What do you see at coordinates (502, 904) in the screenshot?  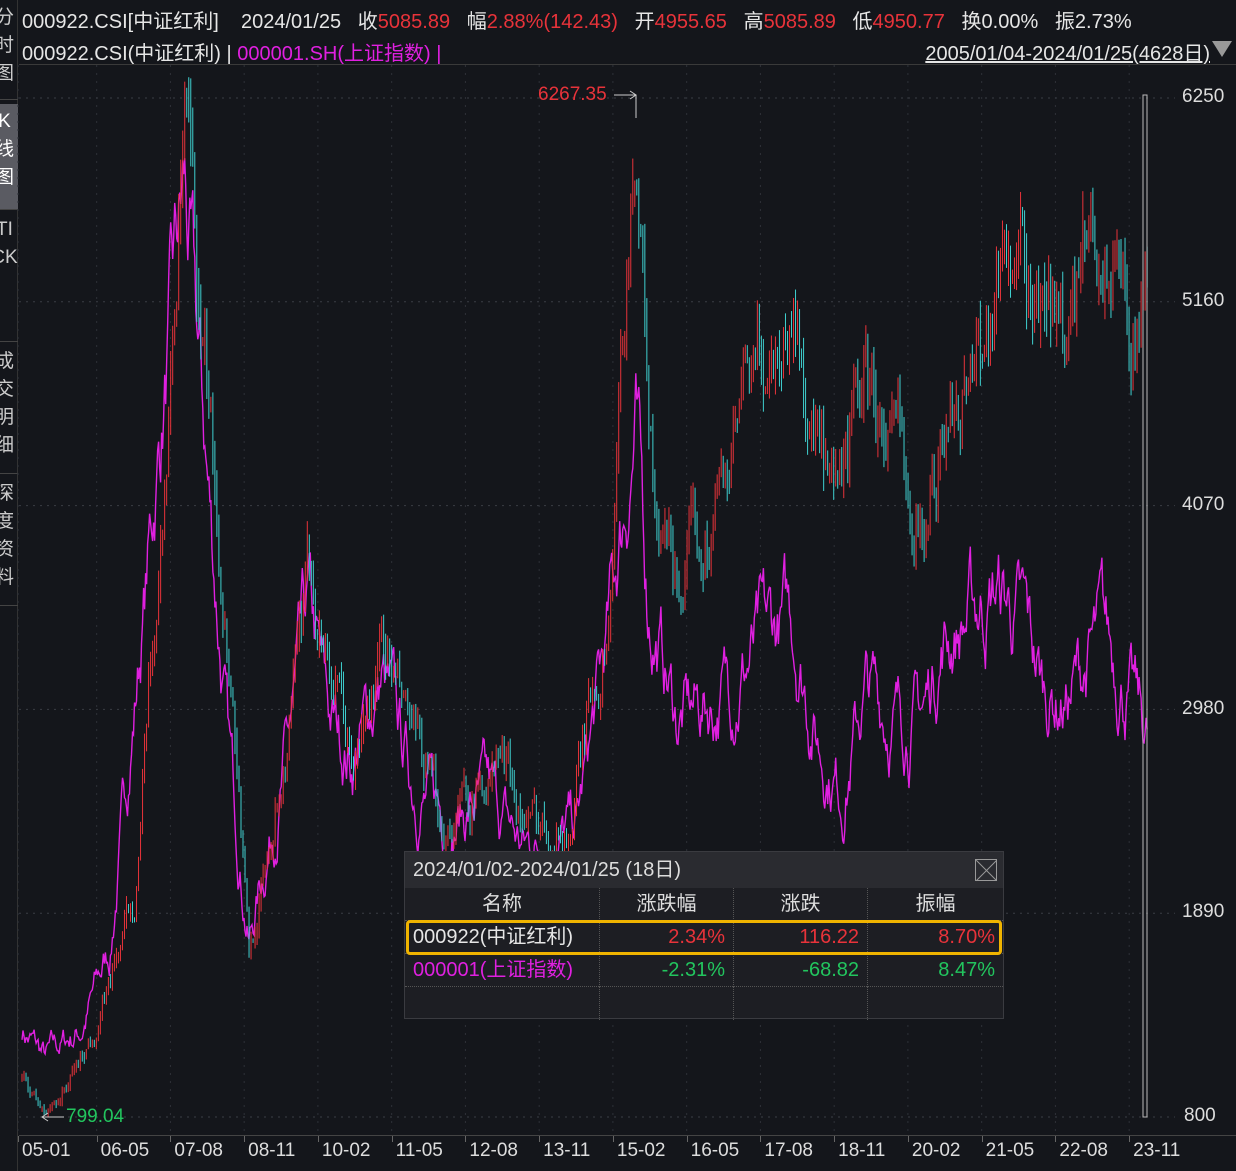 I see `col-name: 名称` at bounding box center [502, 904].